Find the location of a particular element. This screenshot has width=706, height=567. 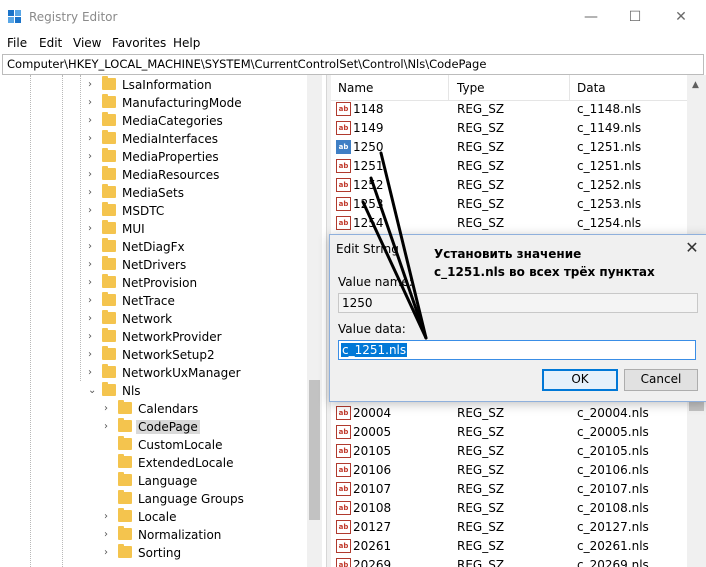

list-row: ab 1250 REG_SZ c_1251.nls is located at coordinates (507, 146).